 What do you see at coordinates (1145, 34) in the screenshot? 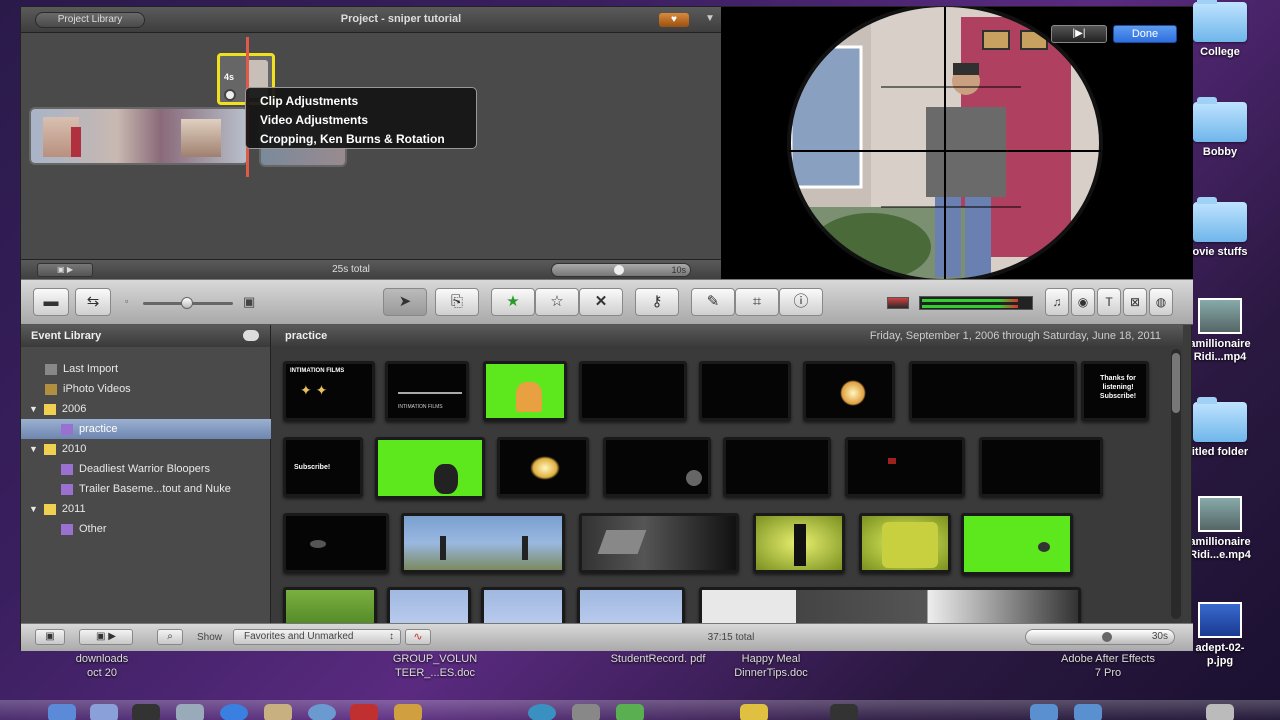
I see `done-button: Done` at bounding box center [1145, 34].